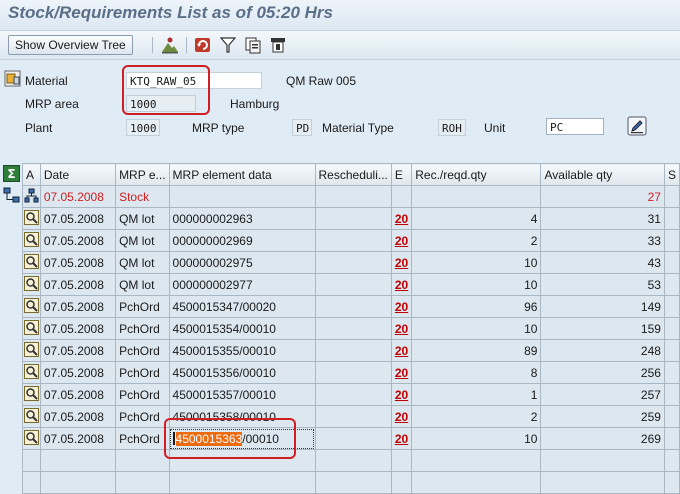 The image size is (680, 494). Describe the element at coordinates (351, 306) in the screenshot. I see `table-row: 07.05.2008 PchOrd 4500015347/00020 20 96 149` at that location.